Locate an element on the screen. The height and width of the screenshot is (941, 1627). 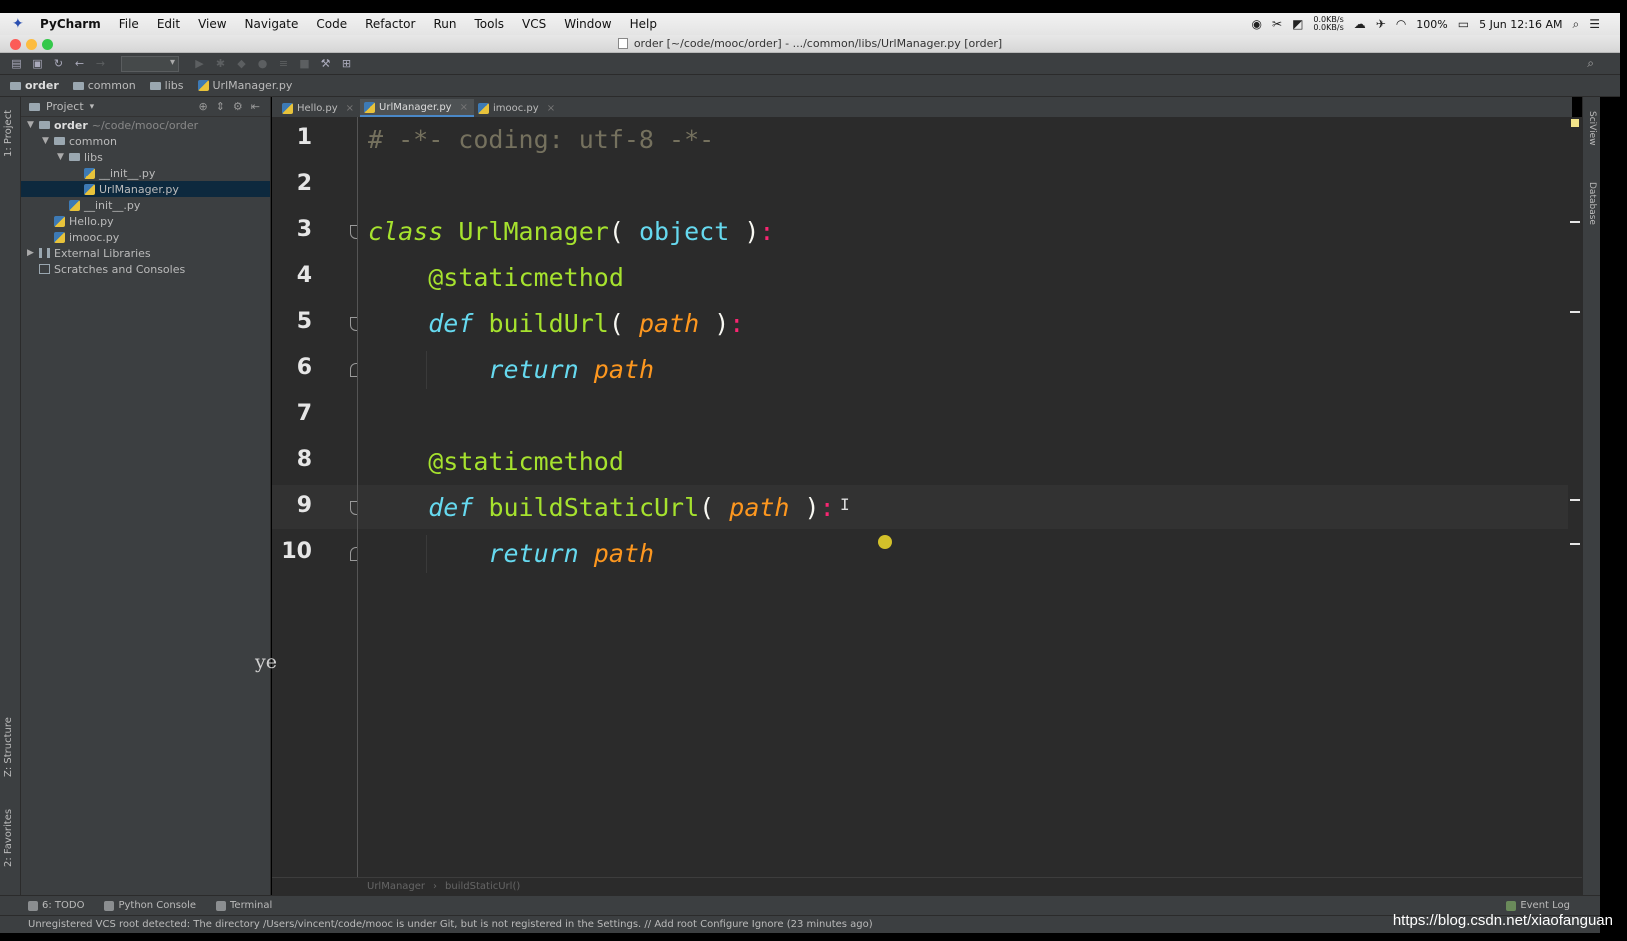
nav-crumb-libs: libs is located at coordinates (166, 85).